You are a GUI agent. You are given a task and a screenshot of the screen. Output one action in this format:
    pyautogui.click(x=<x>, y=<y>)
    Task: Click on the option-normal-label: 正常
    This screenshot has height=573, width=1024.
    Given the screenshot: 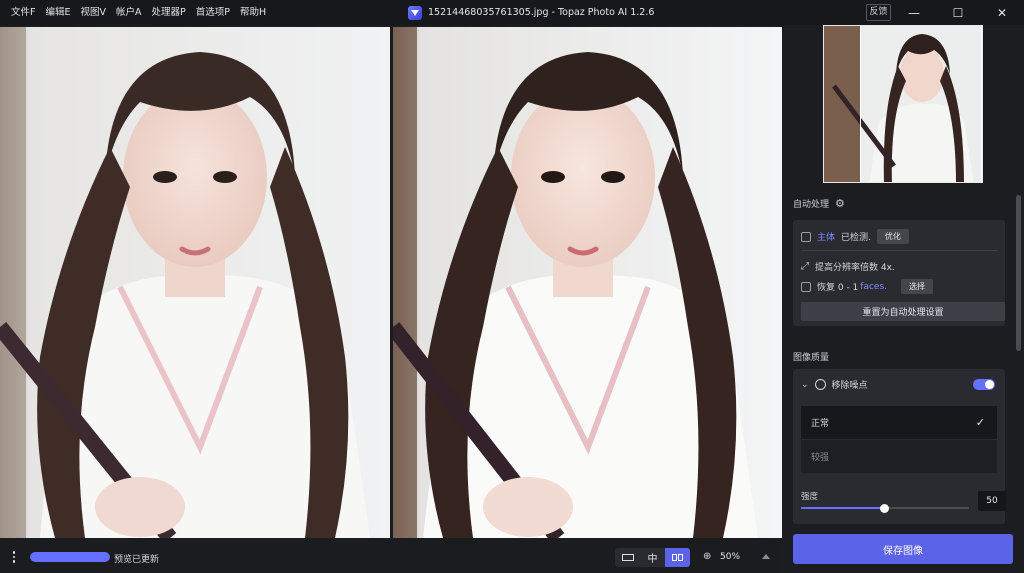 What is the action you would take?
    pyautogui.click(x=820, y=424)
    